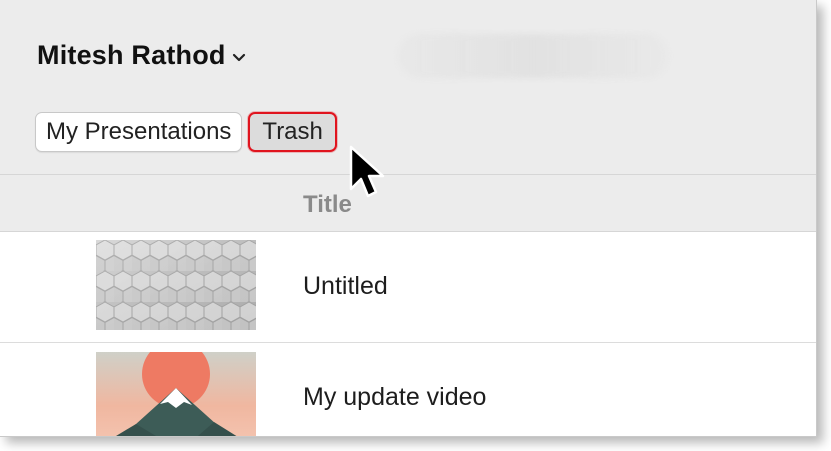 The height and width of the screenshot is (451, 831). What do you see at coordinates (131, 55) in the screenshot?
I see `account-name: Mitesh Rathod` at bounding box center [131, 55].